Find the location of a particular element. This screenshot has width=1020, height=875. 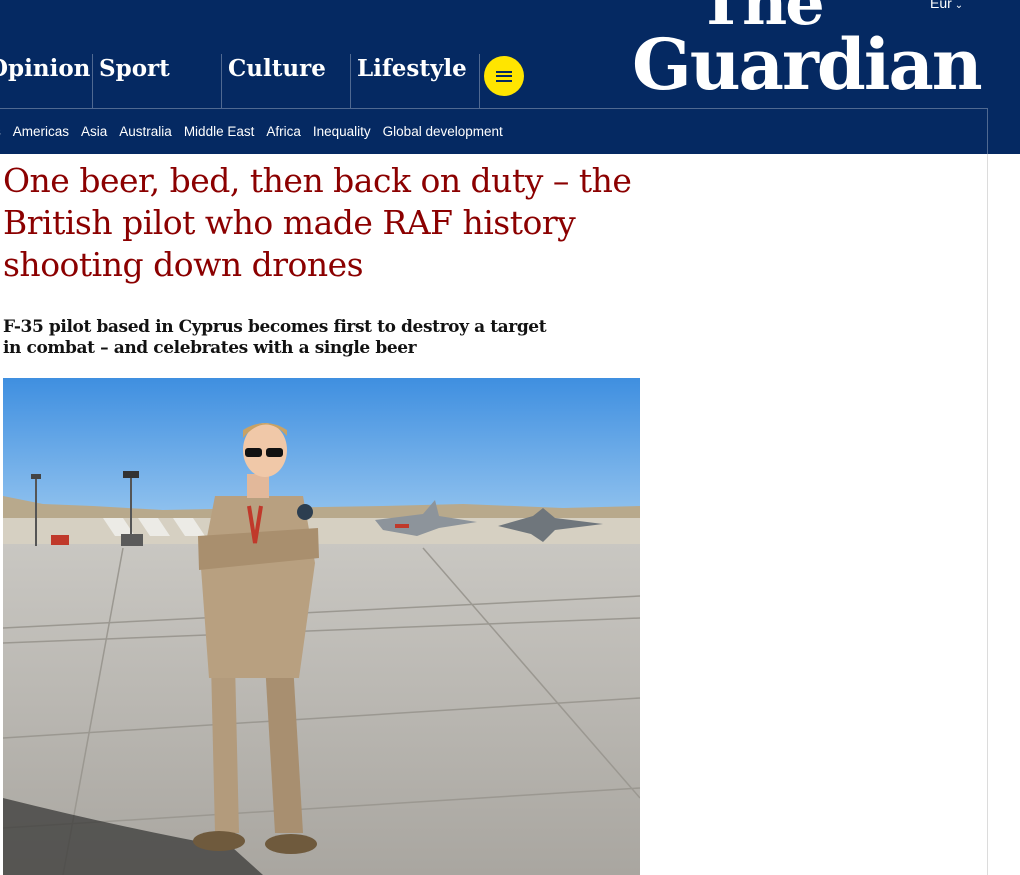

subnav-item-truncated: s is located at coordinates (0, 131).